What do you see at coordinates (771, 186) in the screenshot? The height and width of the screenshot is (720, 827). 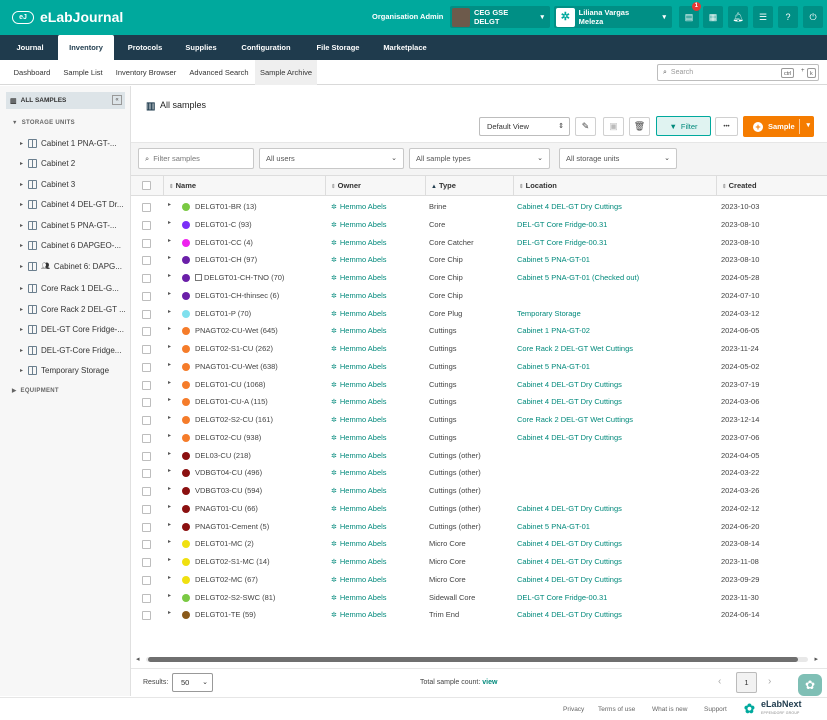 I see `column-created: ⇕ Created` at bounding box center [771, 186].